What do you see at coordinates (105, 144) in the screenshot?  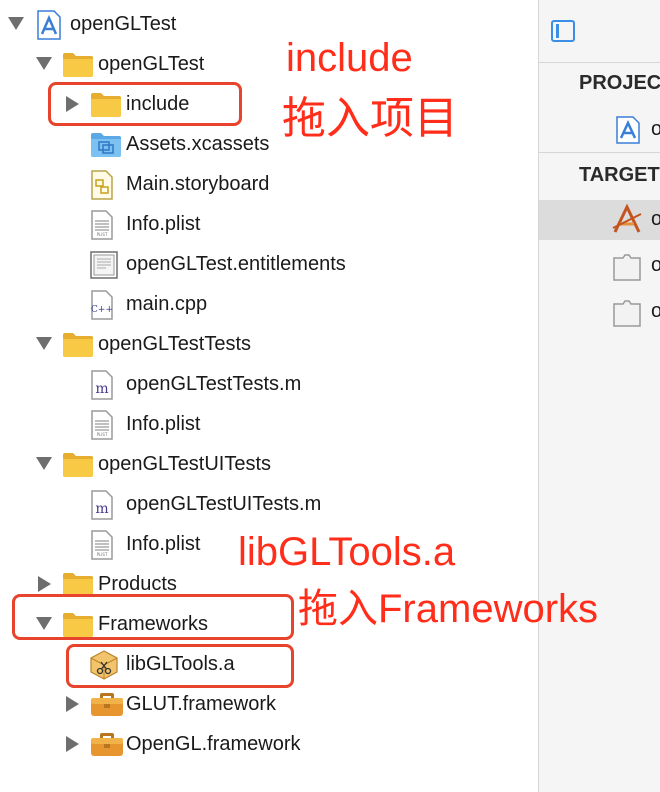 I see `asset-catalog-icon` at bounding box center [105, 144].